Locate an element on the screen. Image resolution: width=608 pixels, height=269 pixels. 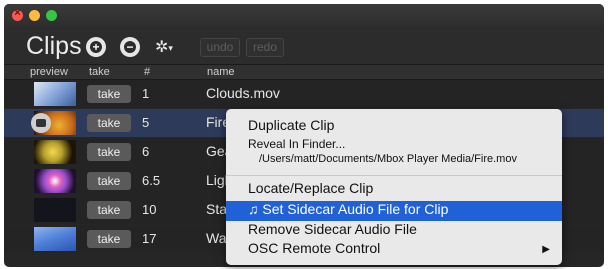
minus-icon: − is located at coordinates (130, 47).